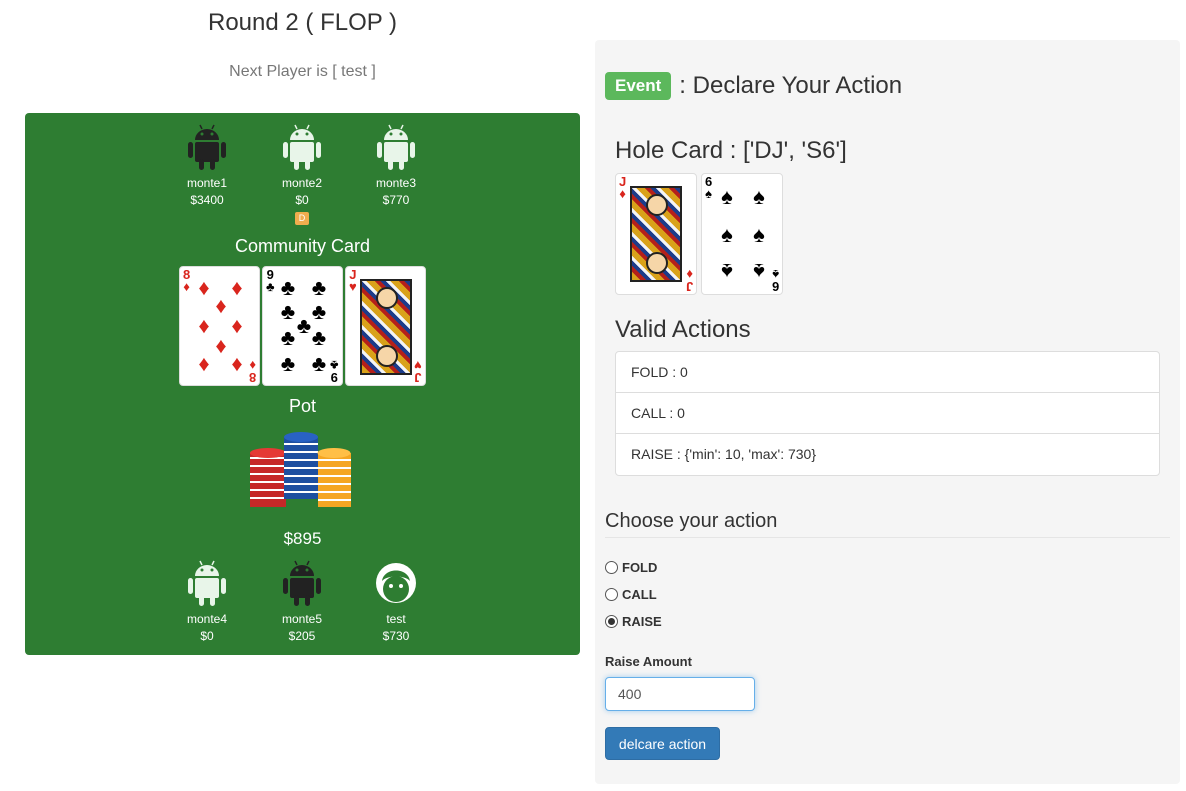 This screenshot has height=791, width=1186. I want to click on user-face-icon, so click(396, 583).